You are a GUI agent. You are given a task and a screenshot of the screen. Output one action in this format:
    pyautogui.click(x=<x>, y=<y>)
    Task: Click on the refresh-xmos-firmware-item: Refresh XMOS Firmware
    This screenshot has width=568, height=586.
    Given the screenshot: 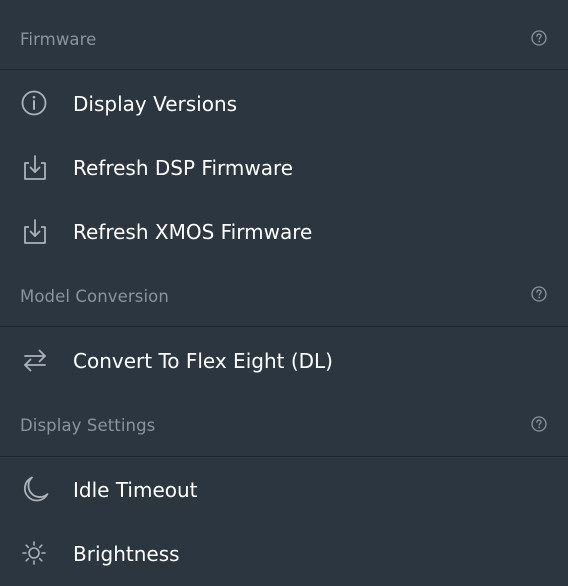 What is the action you would take?
    pyautogui.click(x=284, y=232)
    